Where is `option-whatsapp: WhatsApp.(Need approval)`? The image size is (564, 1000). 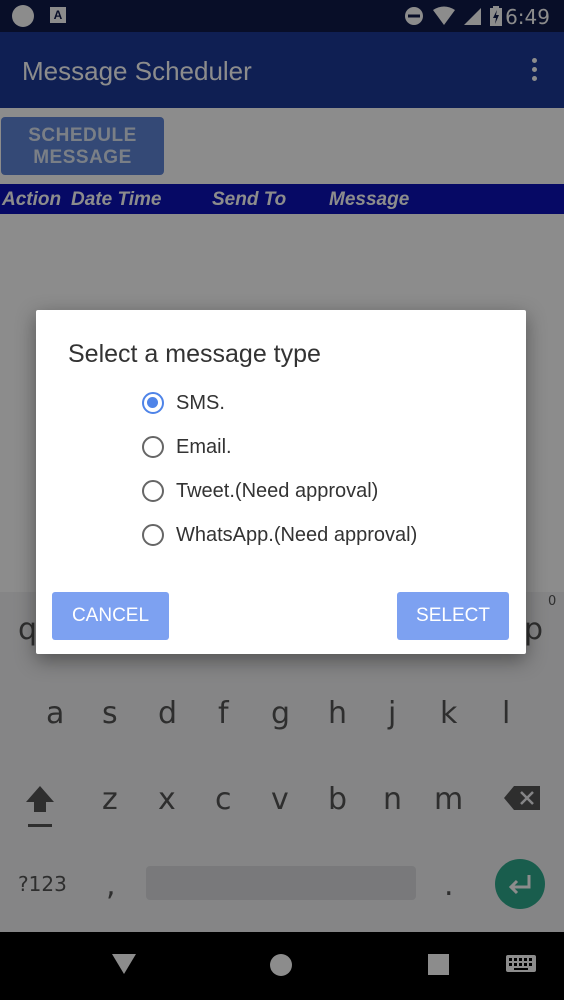 option-whatsapp: WhatsApp.(Need approval) is located at coordinates (279, 535).